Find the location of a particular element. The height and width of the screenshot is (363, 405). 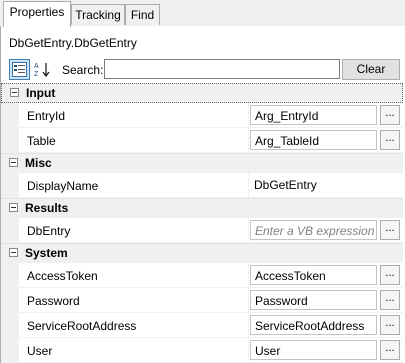

search-input is located at coordinates (222, 69).